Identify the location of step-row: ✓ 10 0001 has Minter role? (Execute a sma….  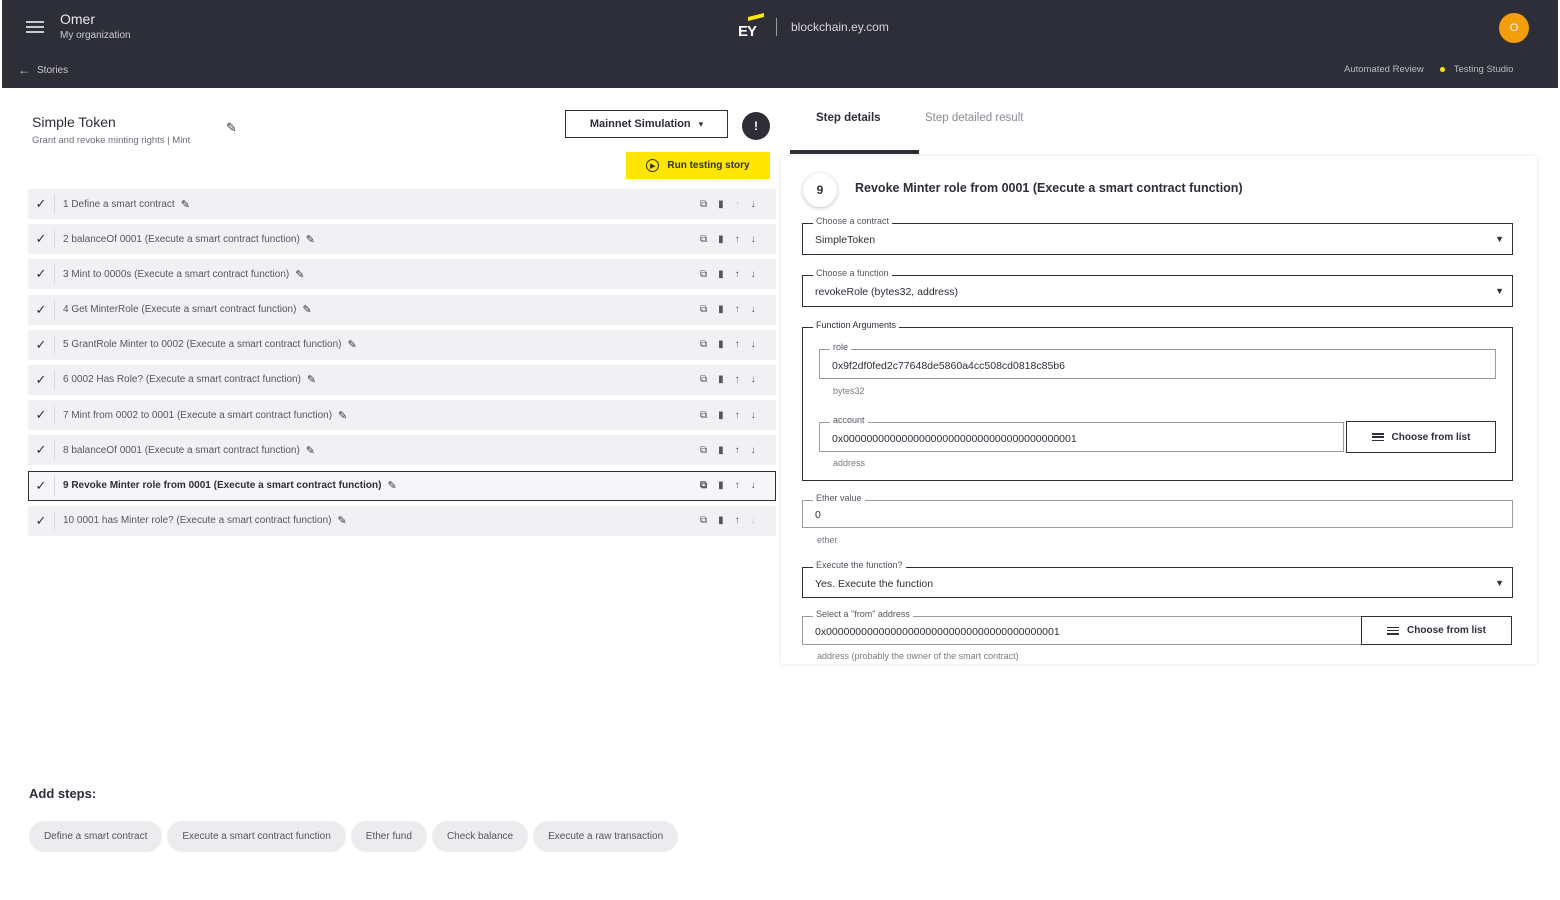
(402, 520).